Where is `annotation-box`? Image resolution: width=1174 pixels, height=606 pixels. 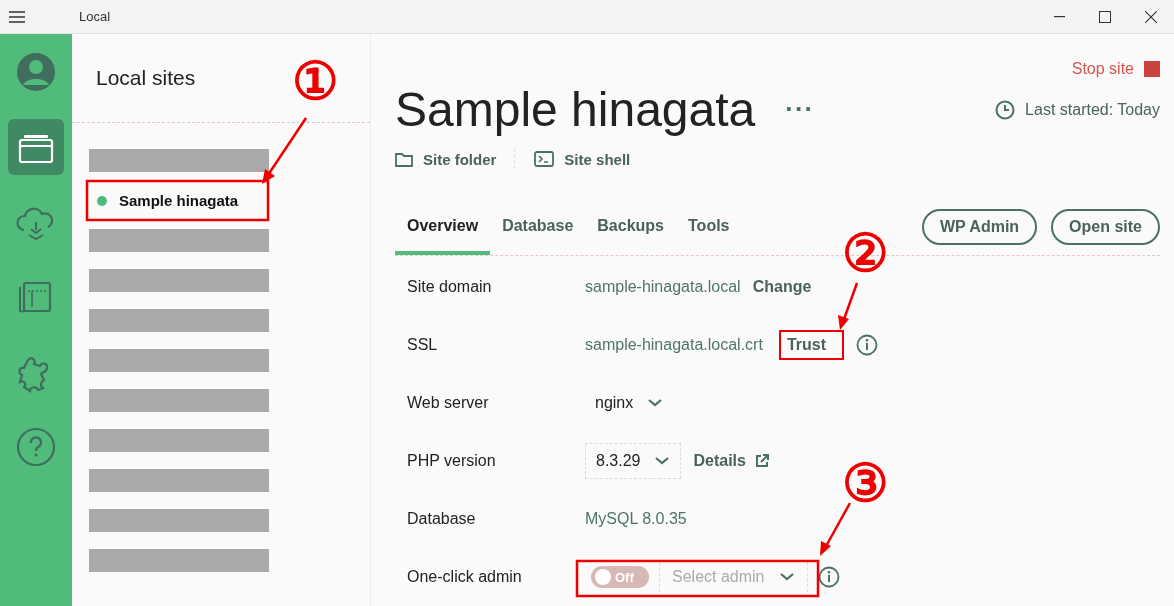
annotation-box is located at coordinates (811, 345).